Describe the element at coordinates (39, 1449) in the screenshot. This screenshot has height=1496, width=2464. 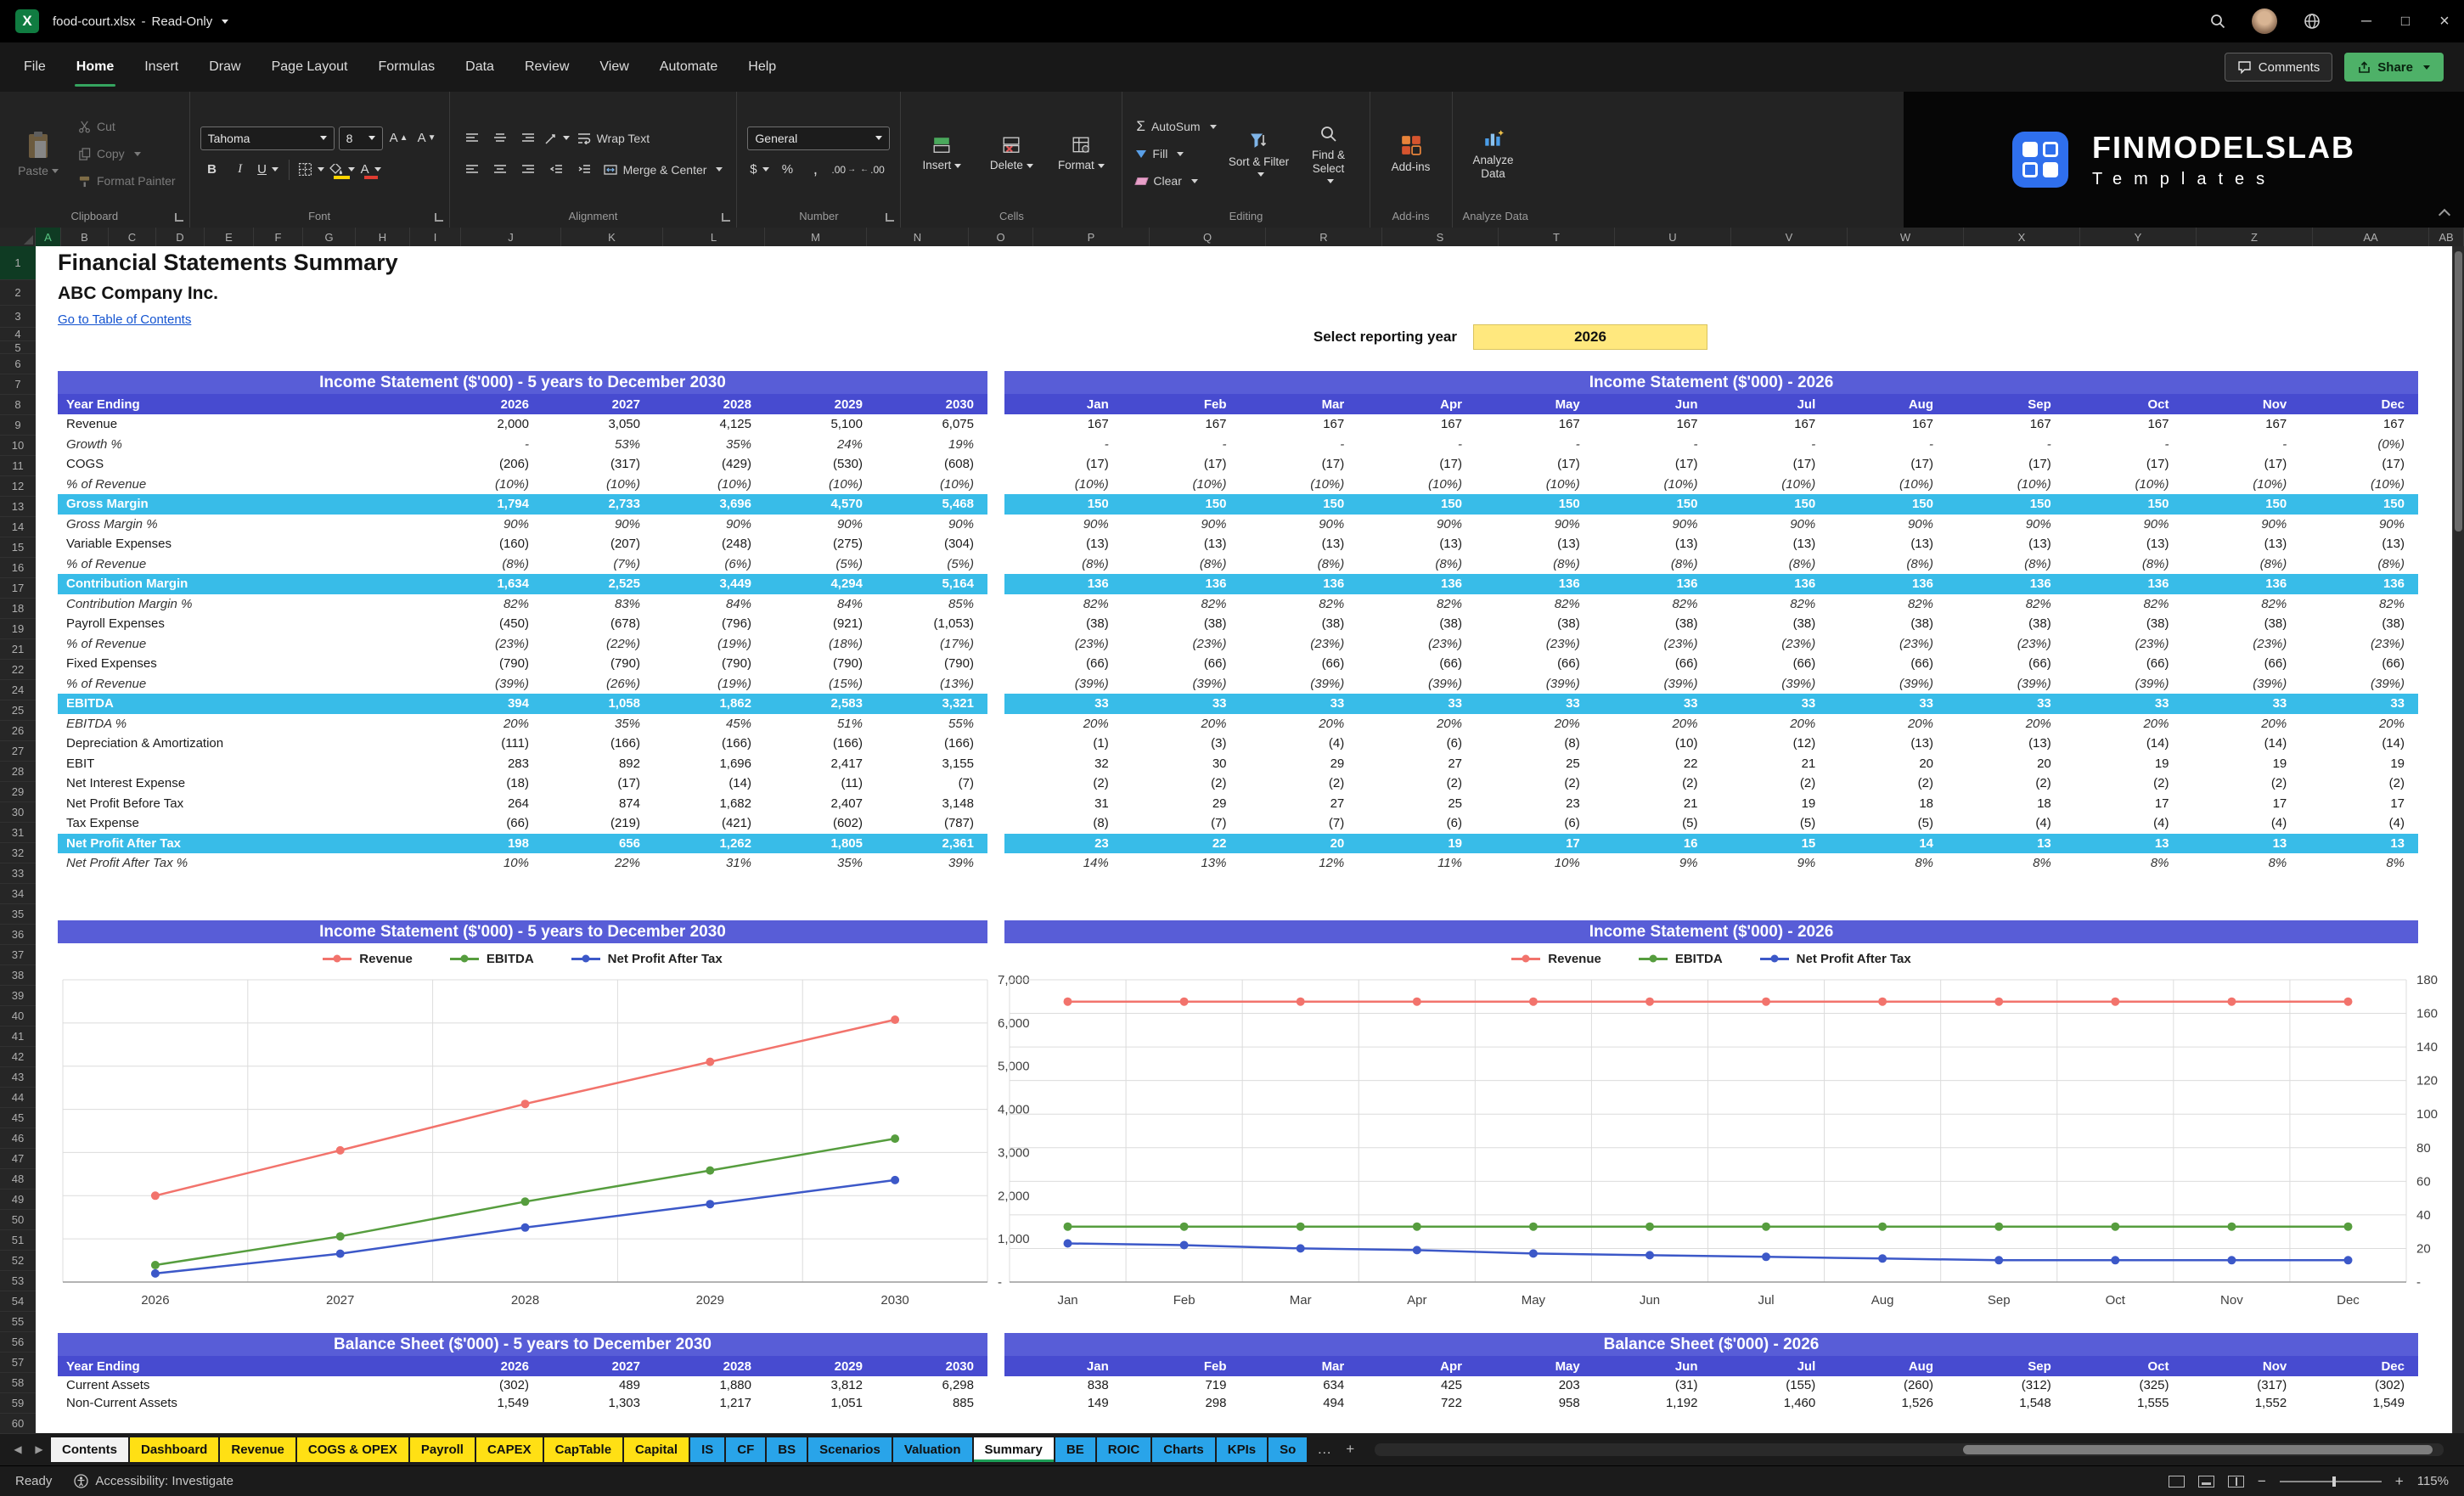
I see `tab-scroll-right-icon: ▶` at that location.